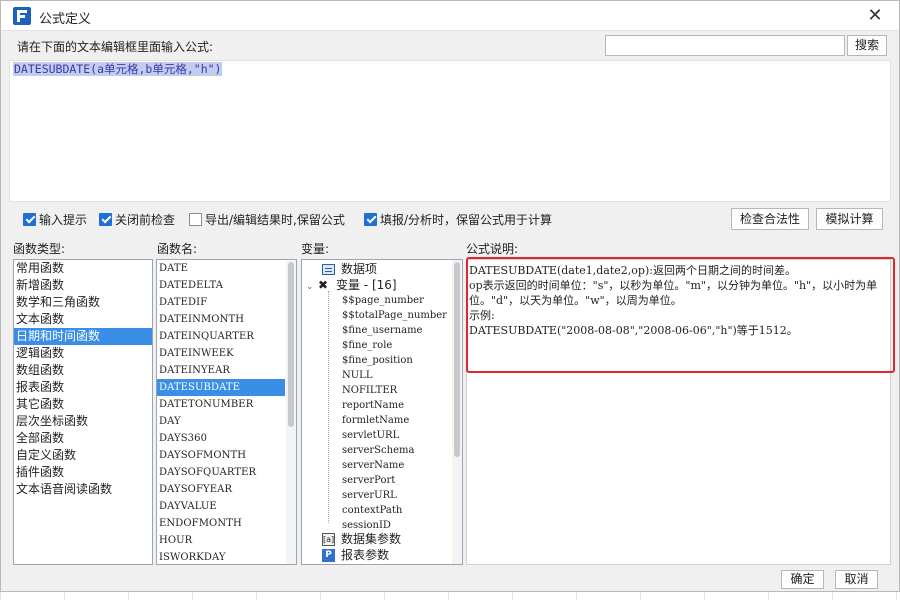 The width and height of the screenshot is (900, 600). I want to click on ok-button: 确定, so click(802, 579).